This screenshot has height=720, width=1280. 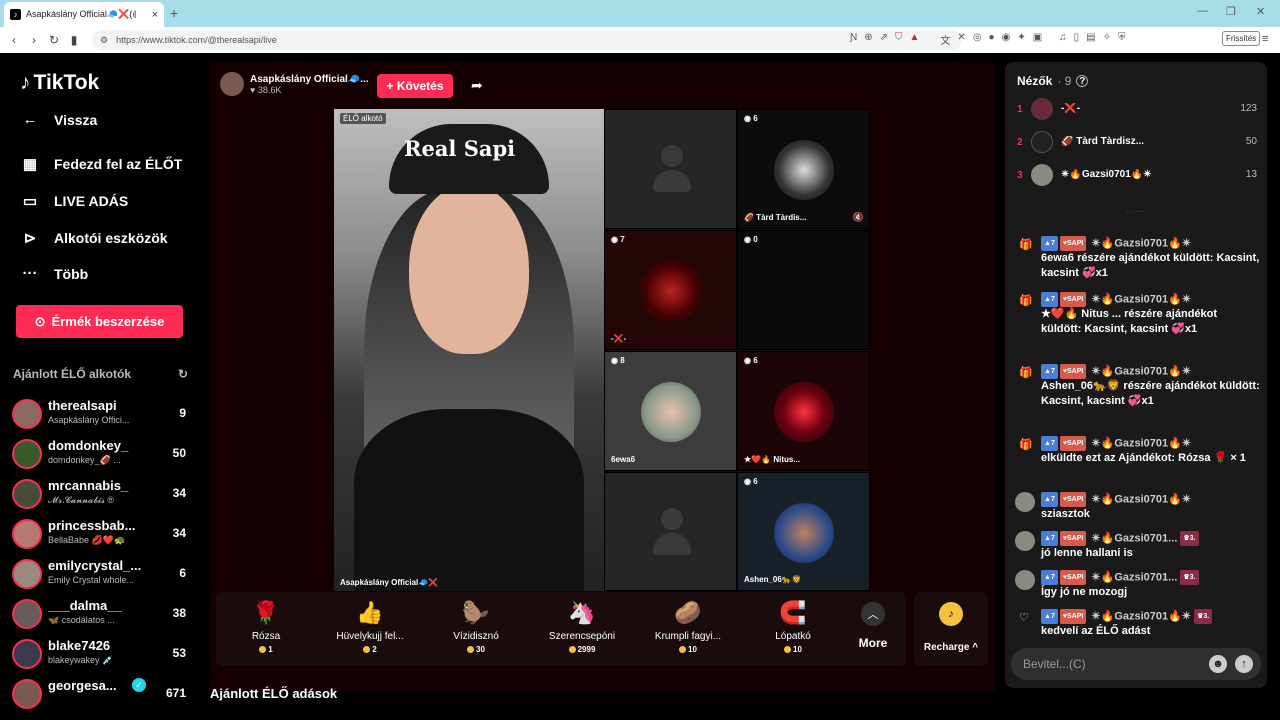 What do you see at coordinates (102, 614) in the screenshot?
I see `creator-item: ___dalma__ 🦋 csodálatos ... 38` at bounding box center [102, 614].